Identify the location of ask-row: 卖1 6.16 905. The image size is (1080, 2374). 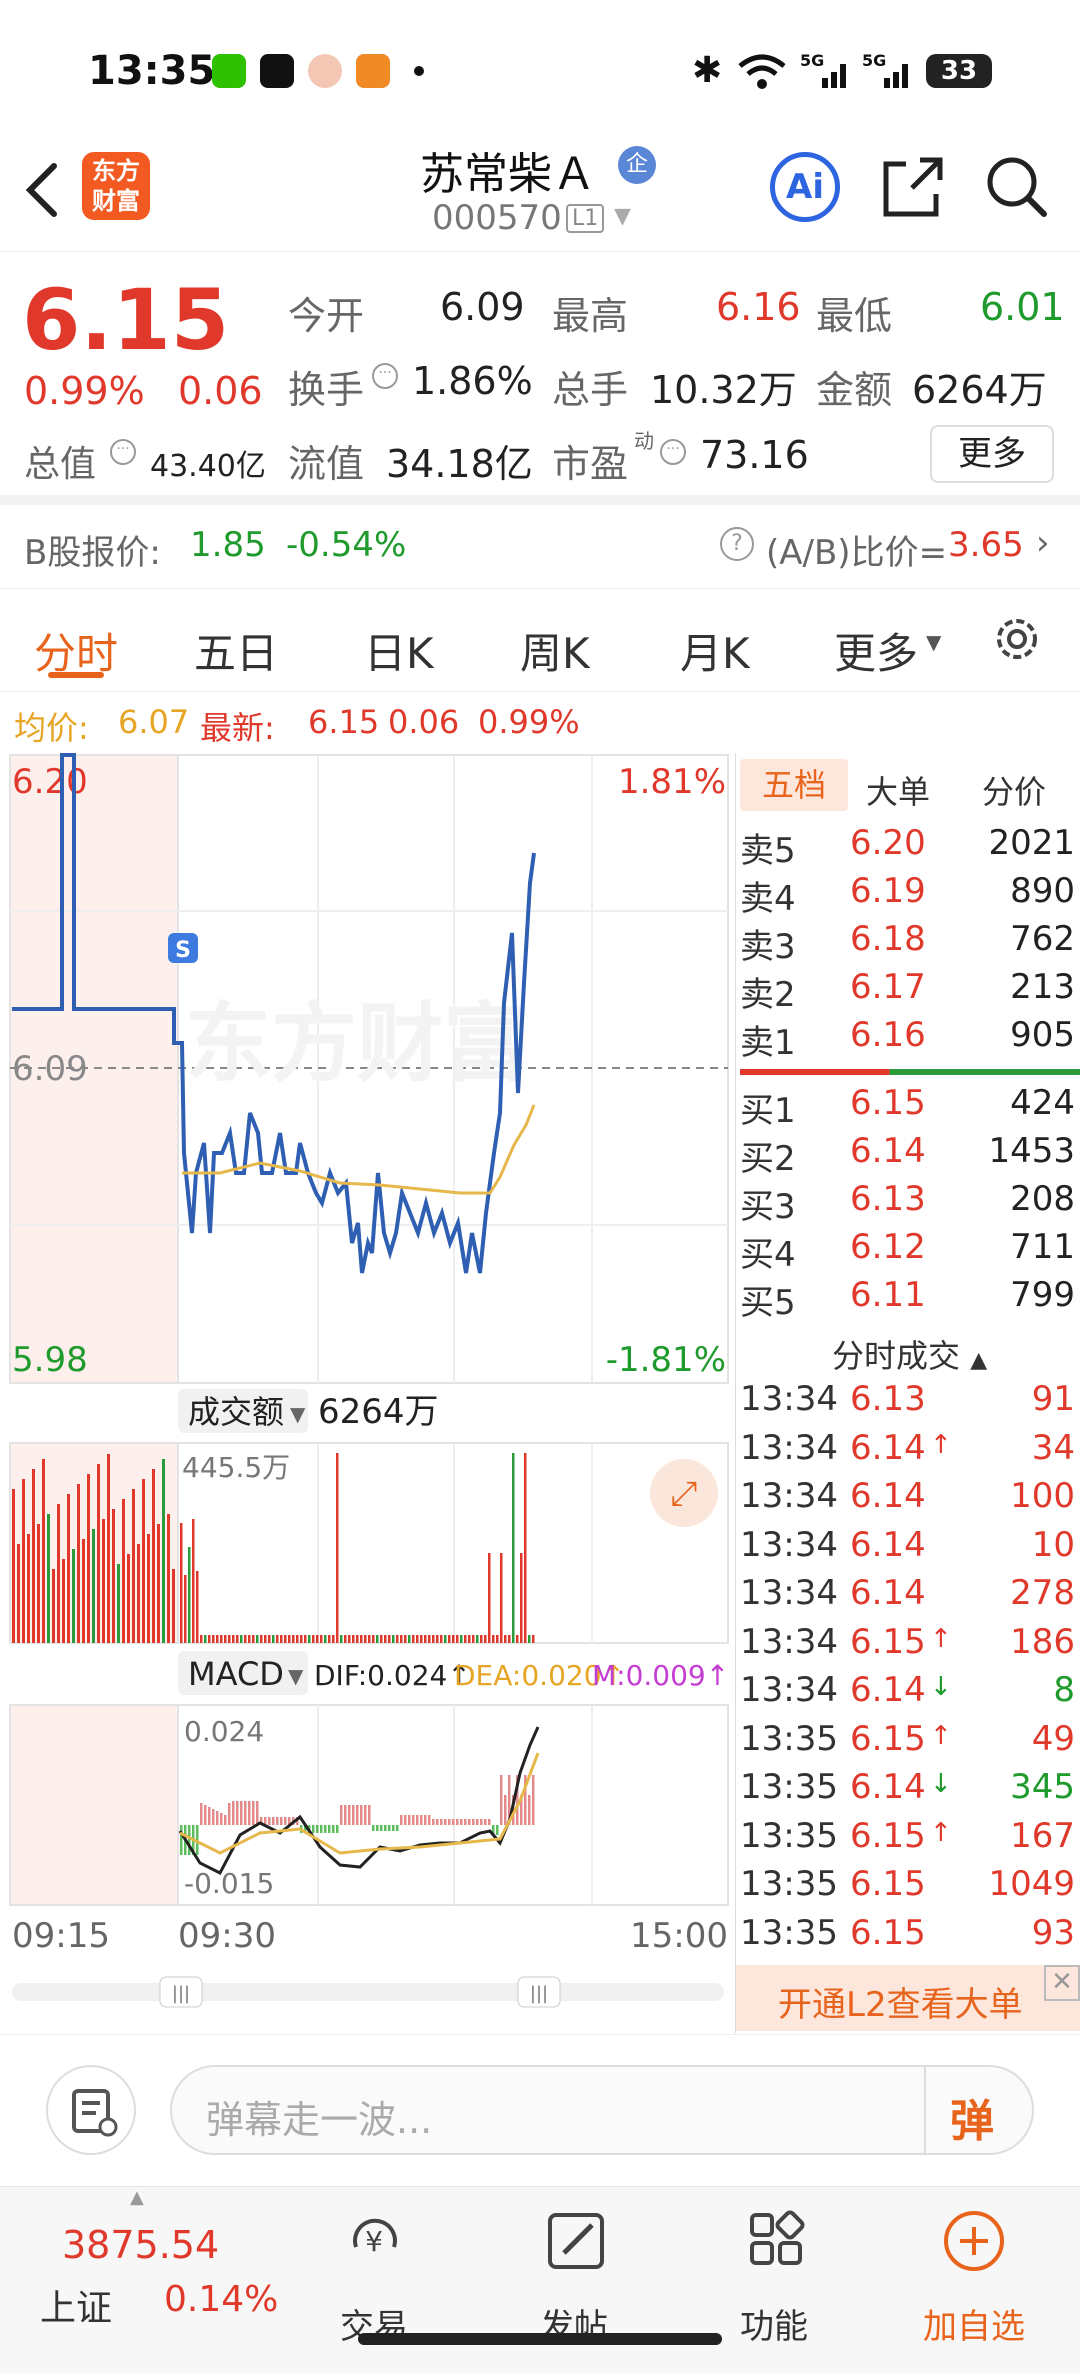
(907, 1039).